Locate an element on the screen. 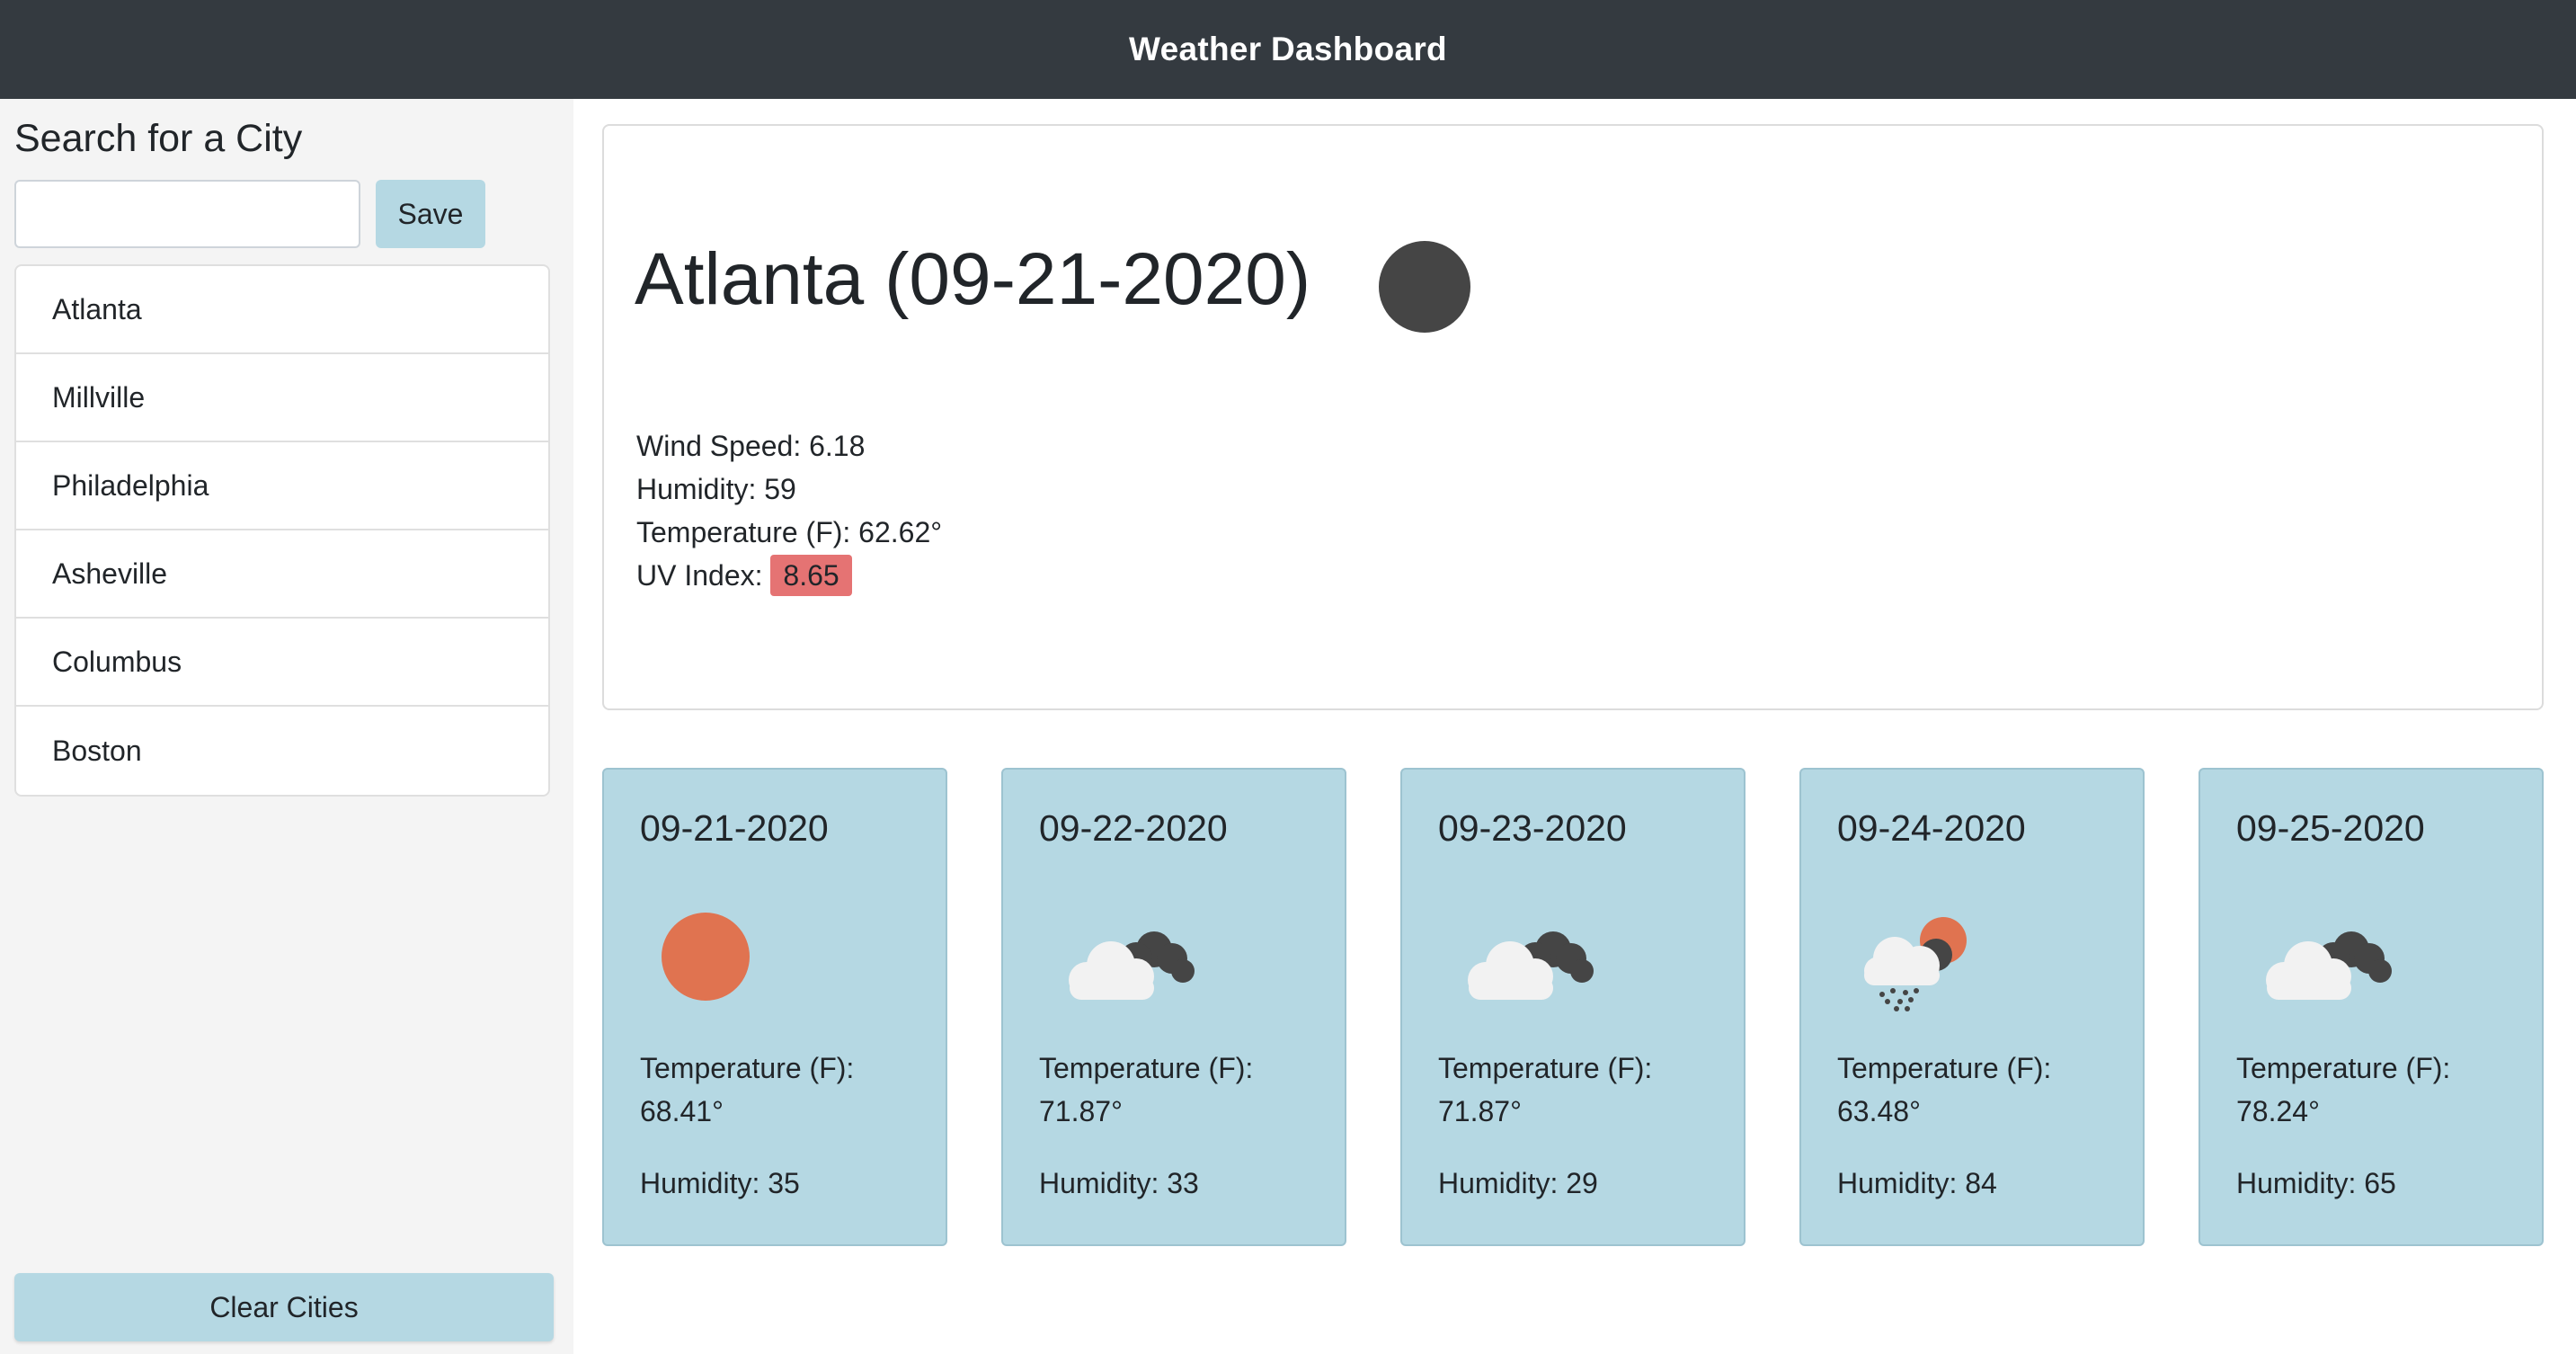 The image size is (2576, 1354). city-item-asheville: Asheville is located at coordinates (282, 574).